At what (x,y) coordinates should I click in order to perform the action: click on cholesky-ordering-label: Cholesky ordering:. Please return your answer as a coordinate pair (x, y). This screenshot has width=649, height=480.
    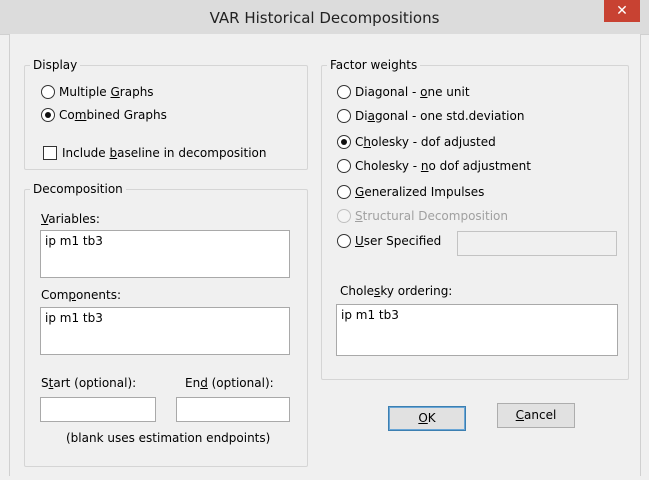
    Looking at the image, I should click on (396, 291).